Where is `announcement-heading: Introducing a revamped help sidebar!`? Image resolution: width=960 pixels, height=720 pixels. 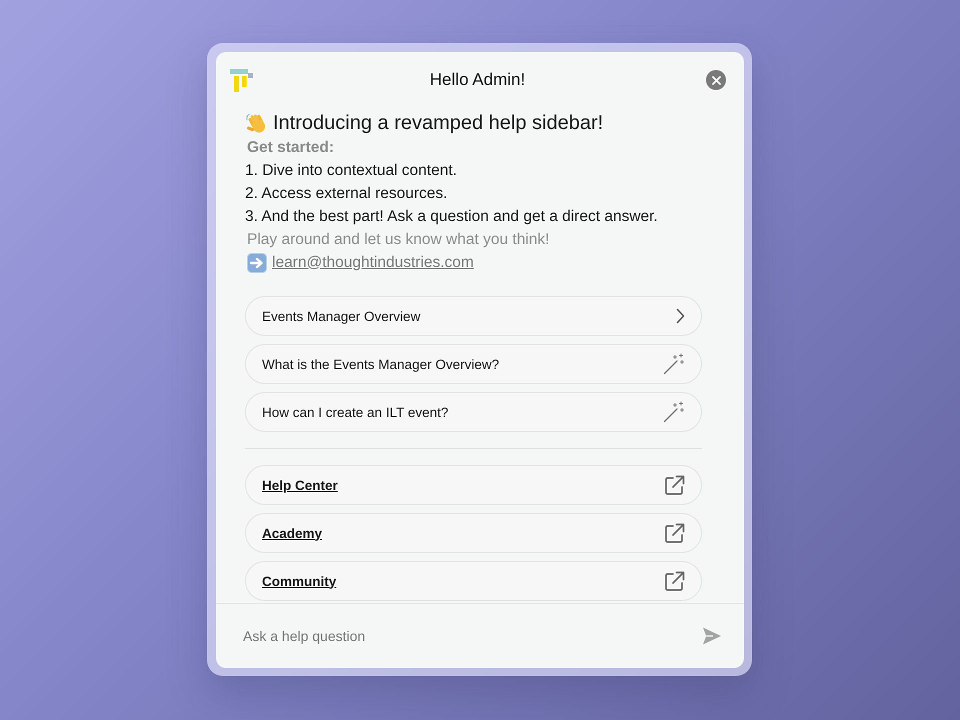
announcement-heading: Introducing a revamped help sidebar! is located at coordinates (438, 123).